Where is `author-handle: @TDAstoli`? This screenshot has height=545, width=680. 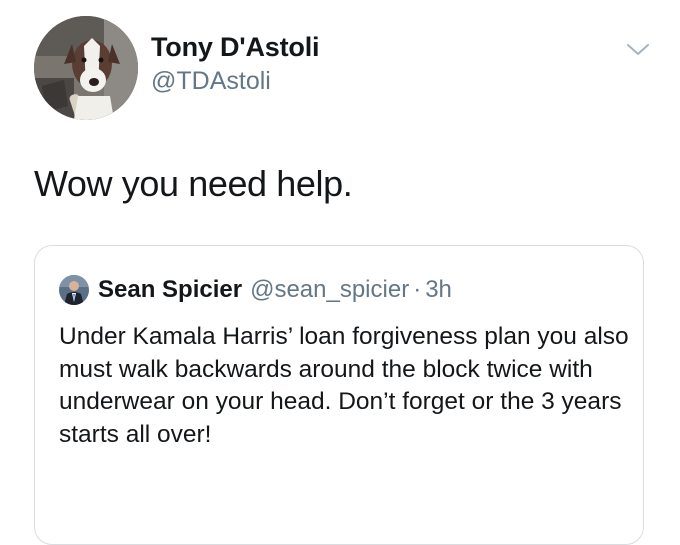 author-handle: @TDAstoli is located at coordinates (235, 81).